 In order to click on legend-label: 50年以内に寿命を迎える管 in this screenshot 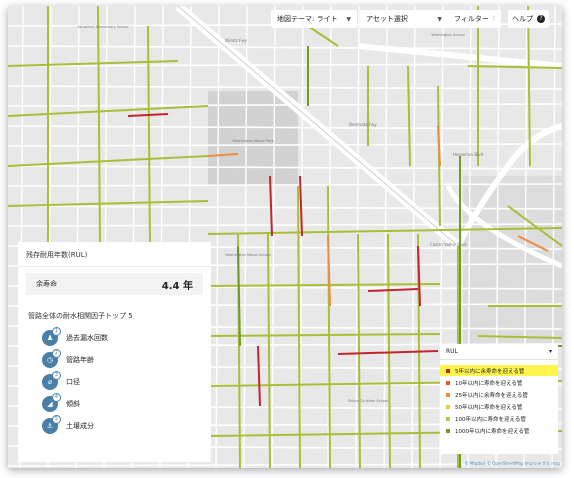, I will do `click(489, 407)`.